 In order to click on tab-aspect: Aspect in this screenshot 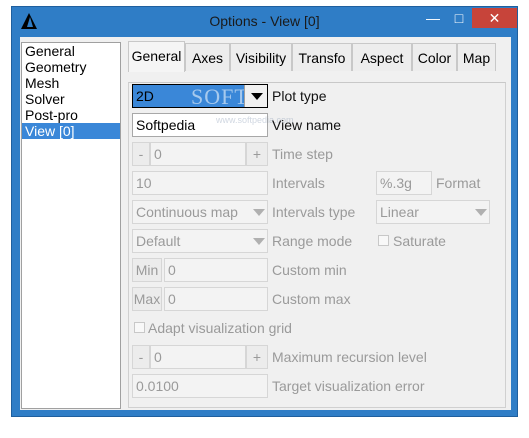, I will do `click(382, 57)`.